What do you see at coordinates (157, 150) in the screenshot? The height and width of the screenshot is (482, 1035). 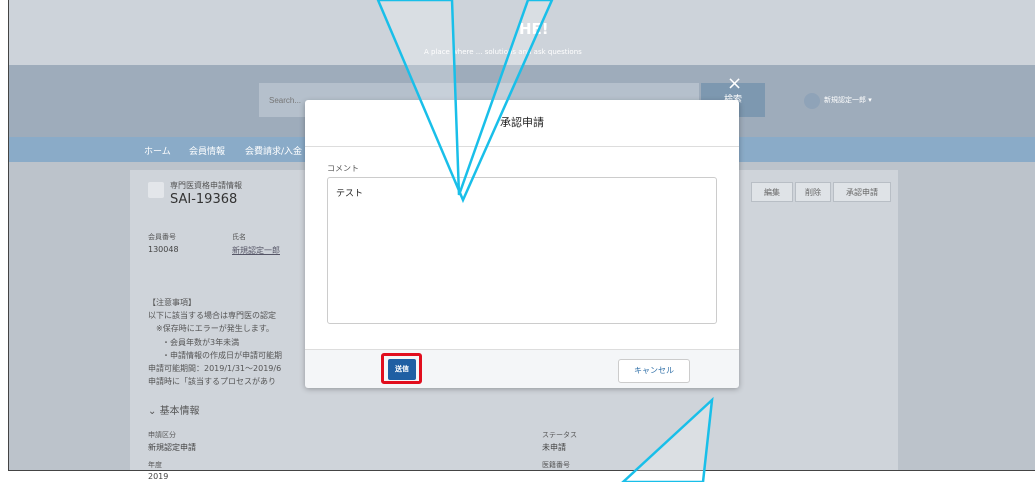 I see `nav-item-home: ホーム` at bounding box center [157, 150].